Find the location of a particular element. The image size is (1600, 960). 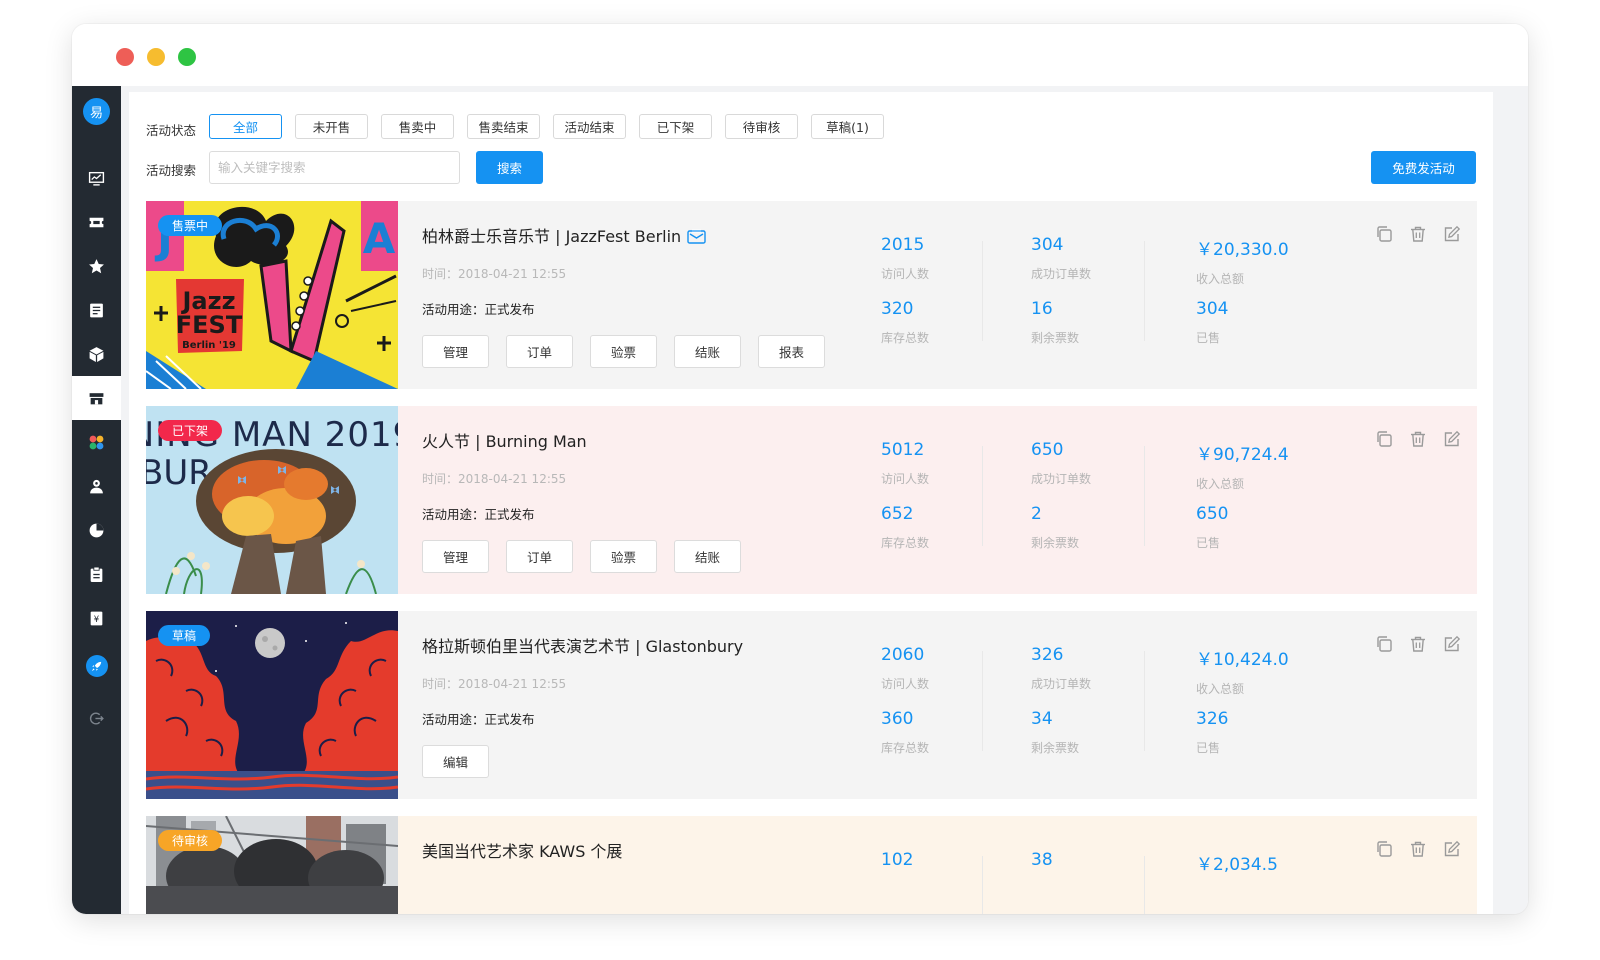

visitors-stat: 2015 访问人数 is located at coordinates (905, 258).